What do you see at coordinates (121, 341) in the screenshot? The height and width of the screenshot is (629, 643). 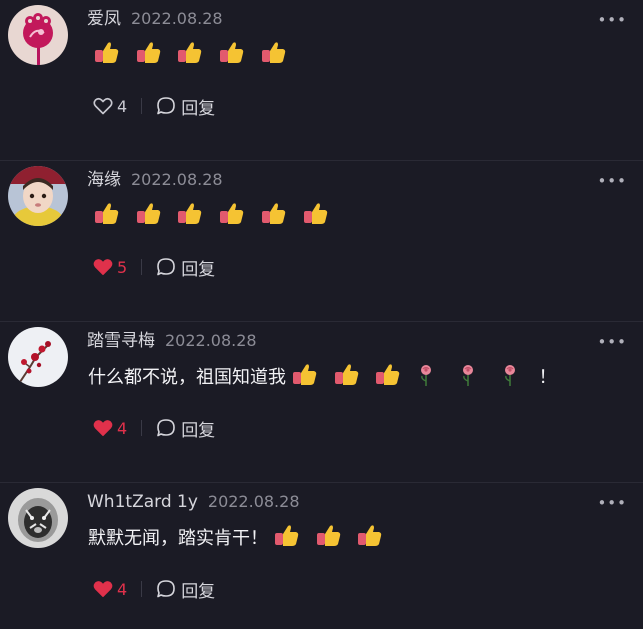 I see `username: 踏雪寻梅` at bounding box center [121, 341].